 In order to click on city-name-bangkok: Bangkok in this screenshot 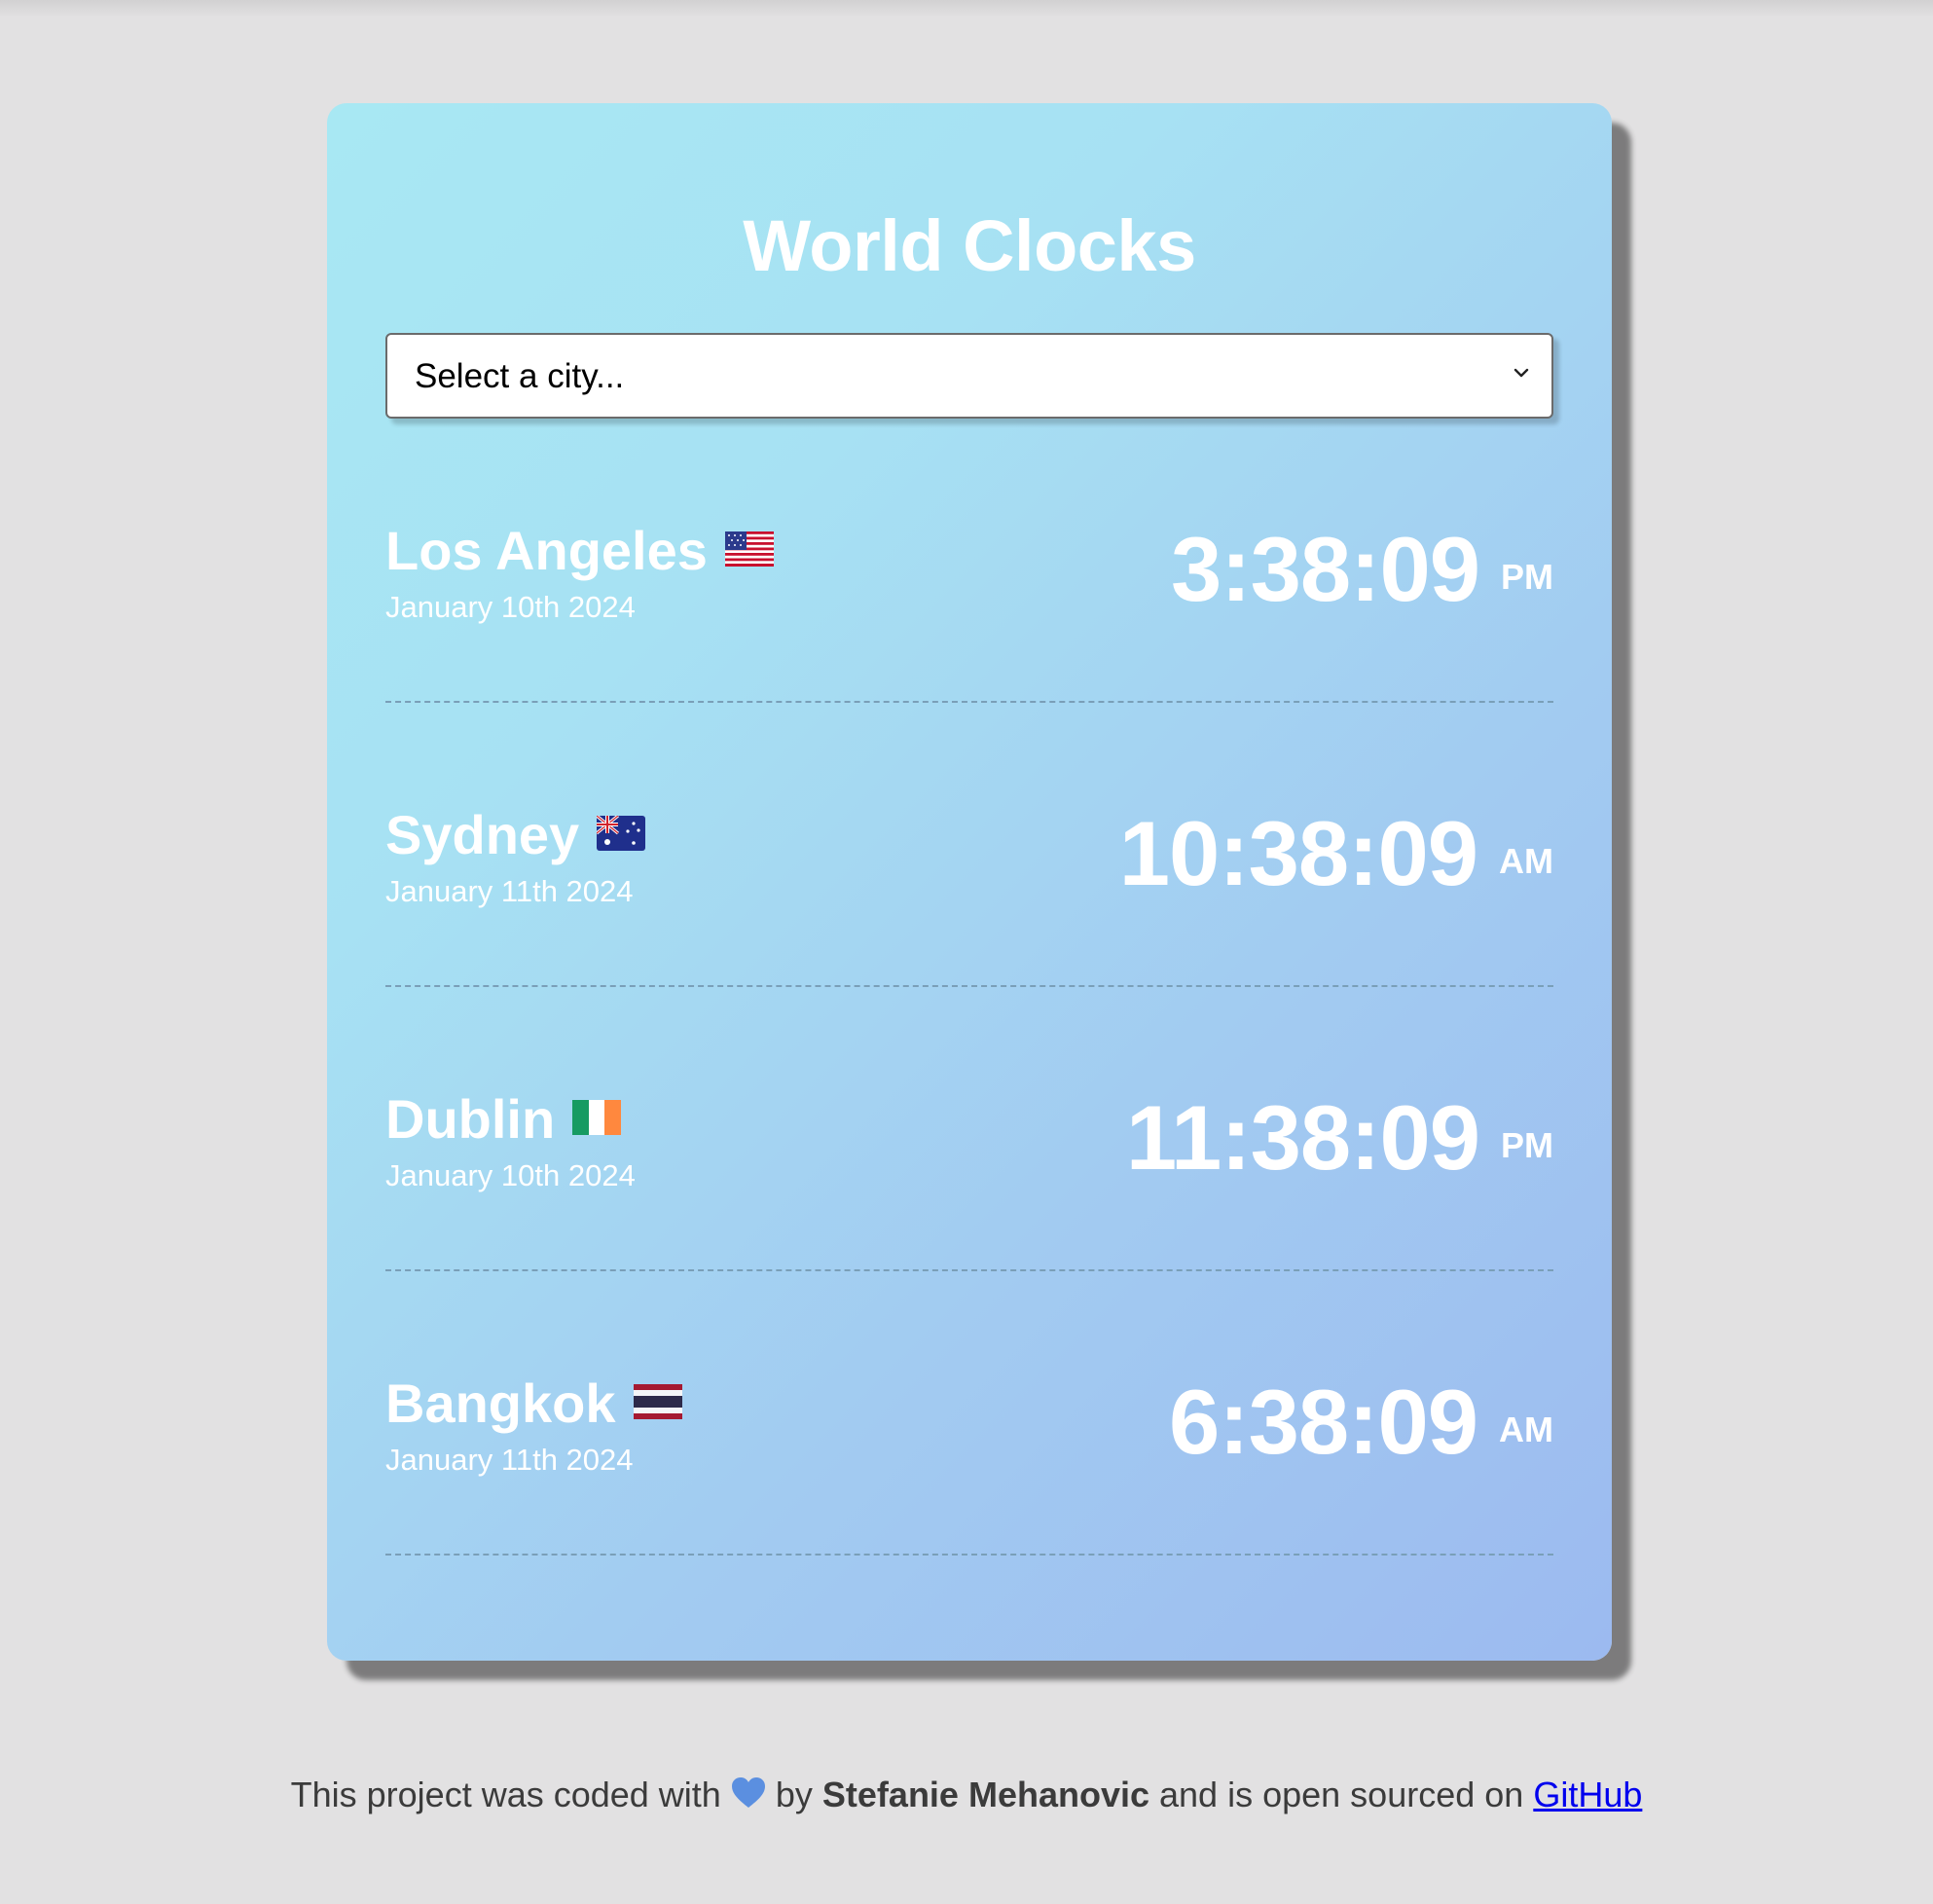, I will do `click(533, 1403)`.